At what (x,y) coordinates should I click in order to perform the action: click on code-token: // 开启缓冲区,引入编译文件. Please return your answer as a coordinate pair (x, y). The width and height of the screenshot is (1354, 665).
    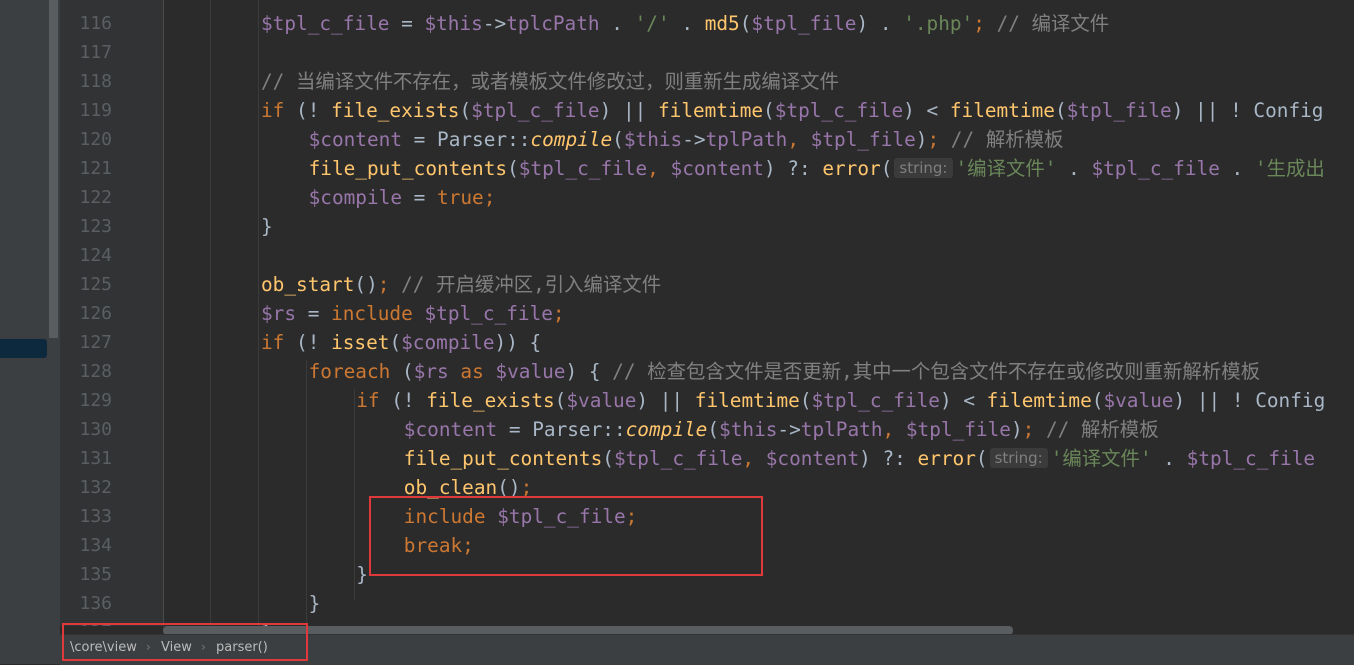
    Looking at the image, I should click on (531, 284).